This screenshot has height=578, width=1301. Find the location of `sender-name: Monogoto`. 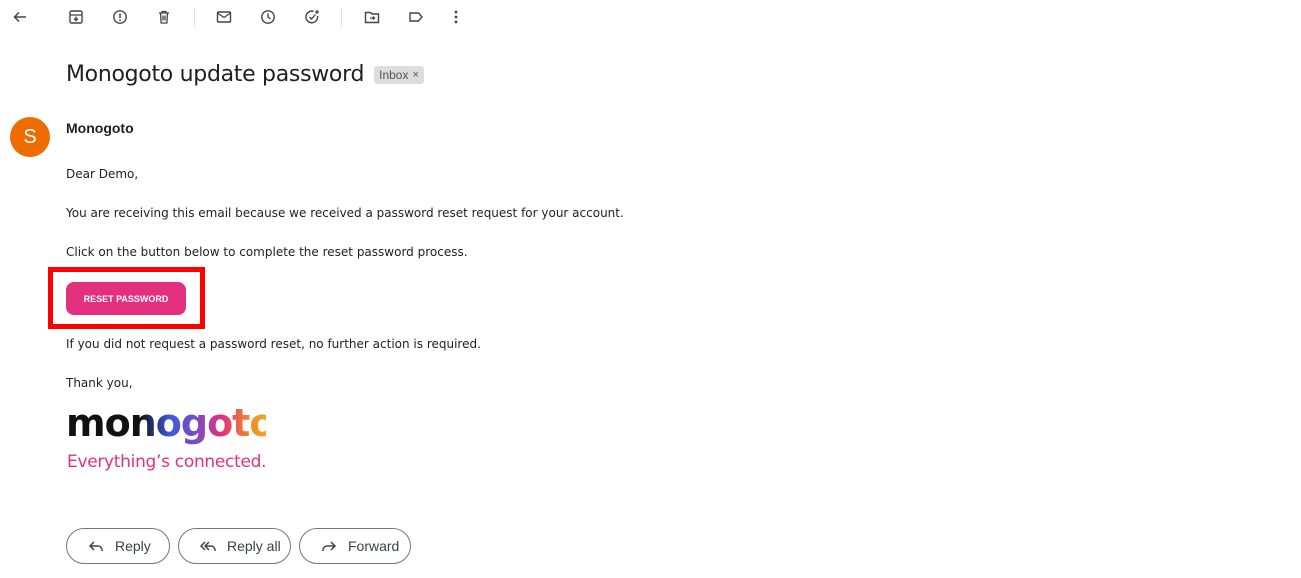

sender-name: Monogoto is located at coordinates (100, 128).